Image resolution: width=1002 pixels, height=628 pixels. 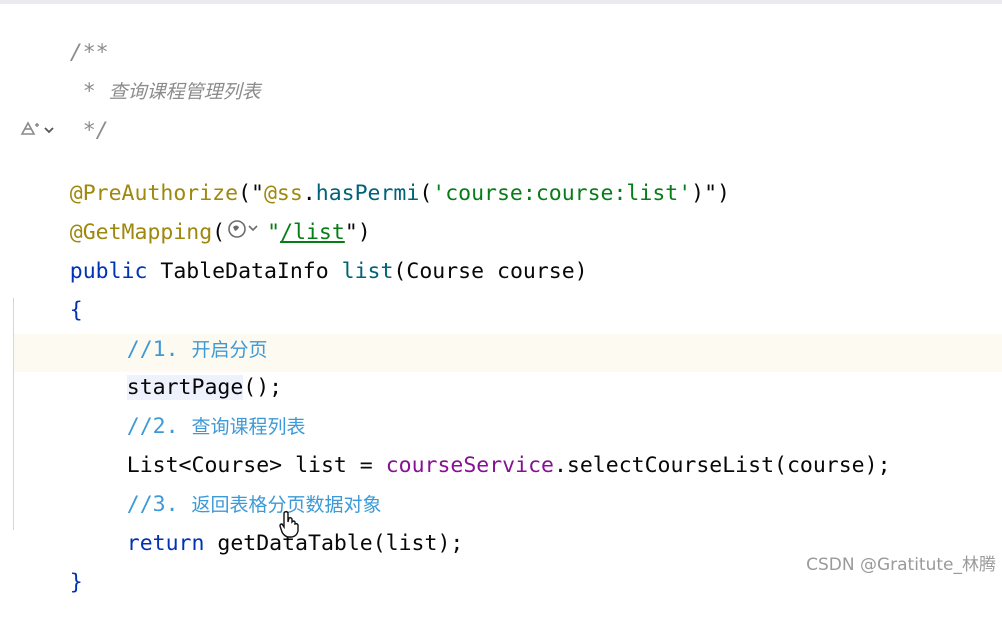 I want to click on indent-guide, so click(x=13, y=414).